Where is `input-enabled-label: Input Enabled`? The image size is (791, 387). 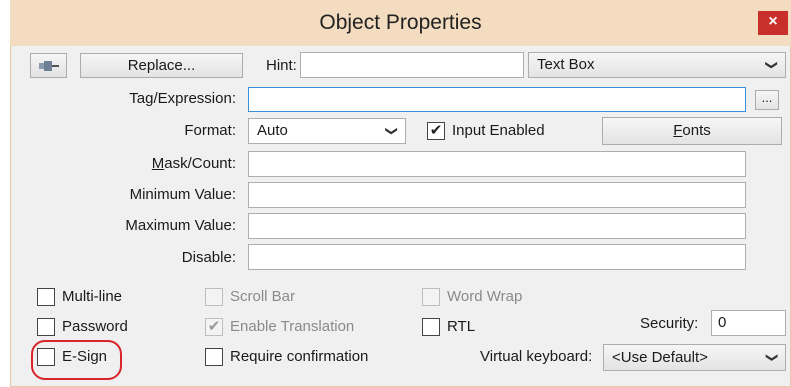
input-enabled-label: Input Enabled is located at coordinates (498, 130).